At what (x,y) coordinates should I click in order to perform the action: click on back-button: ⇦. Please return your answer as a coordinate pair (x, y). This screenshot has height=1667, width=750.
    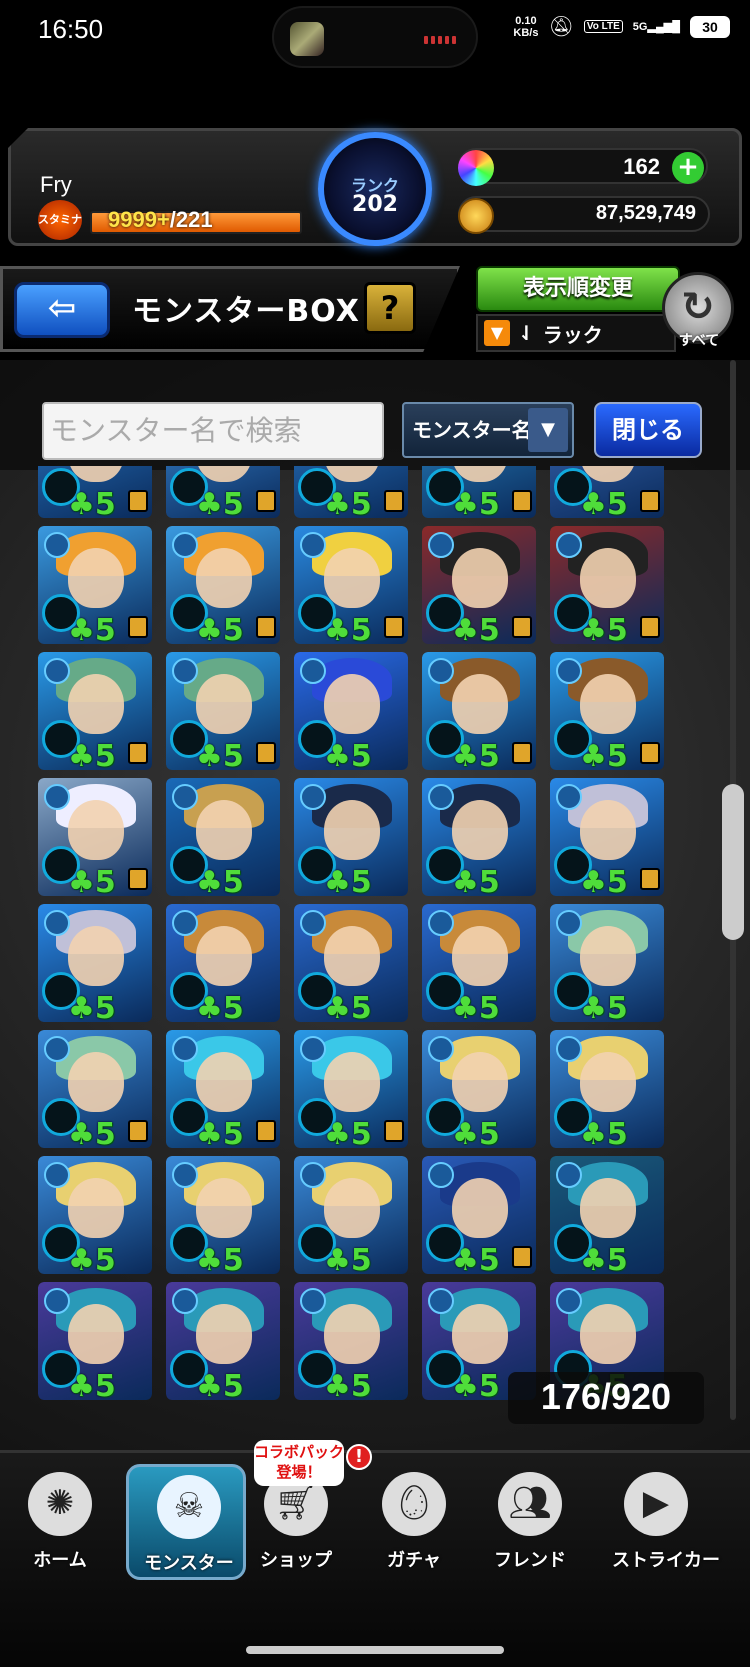
    Looking at the image, I should click on (62, 310).